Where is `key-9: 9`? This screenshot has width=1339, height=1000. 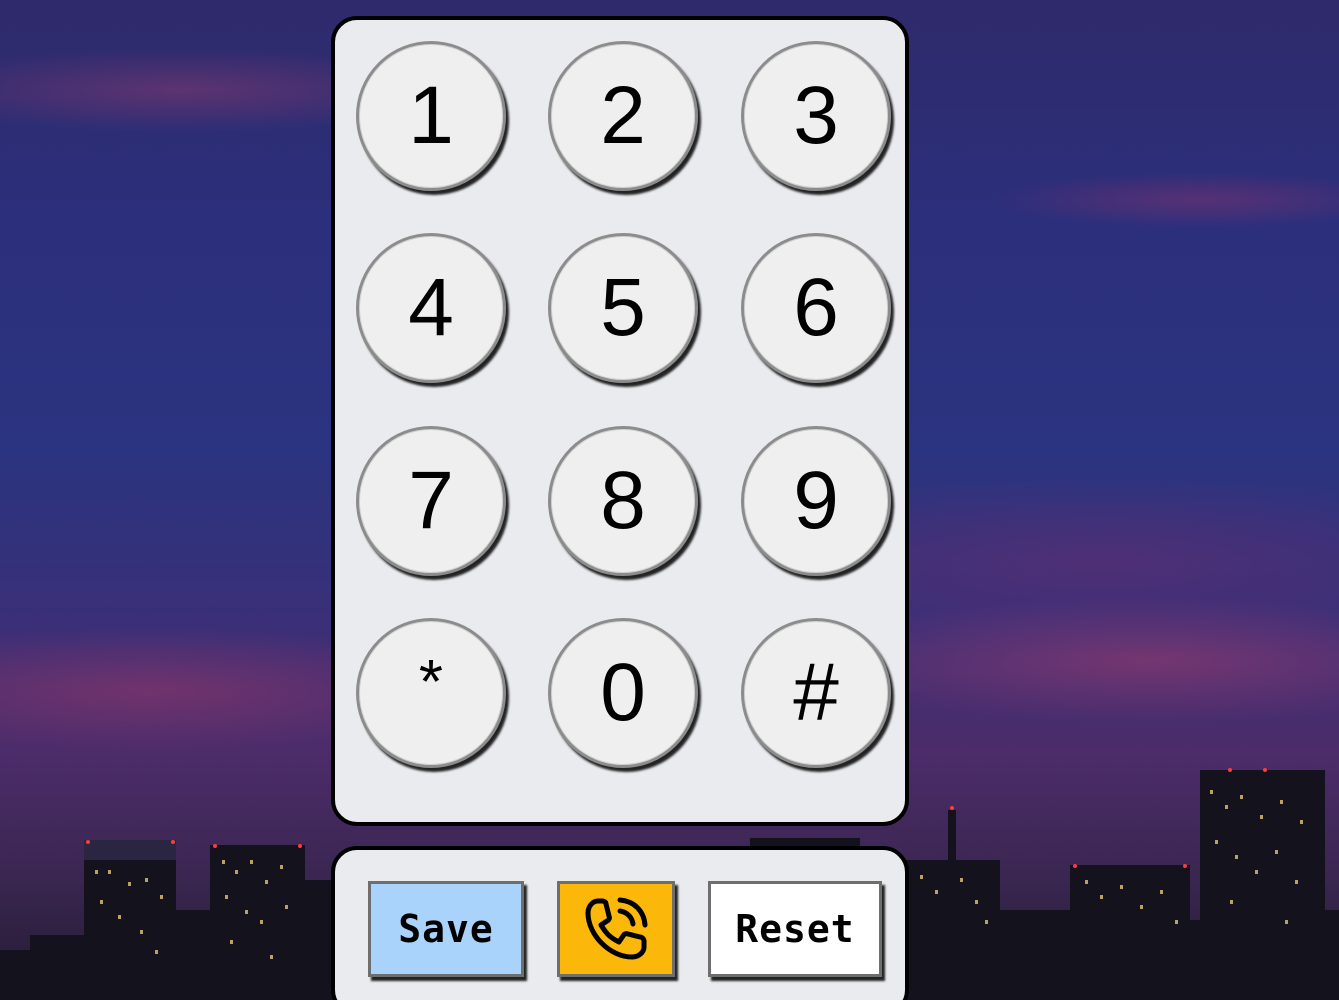 key-9: 9 is located at coordinates (816, 501).